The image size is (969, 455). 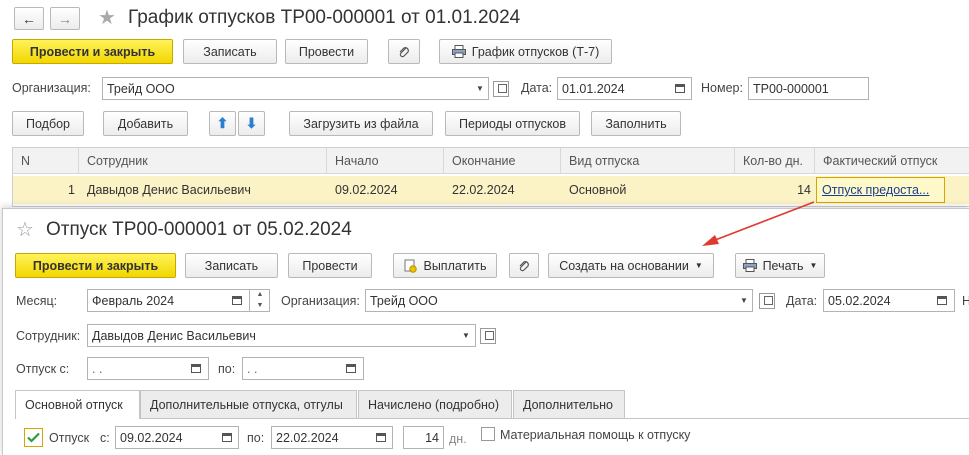 I want to click on post-and-close-button: Провести и закрыть, so click(x=92, y=51).